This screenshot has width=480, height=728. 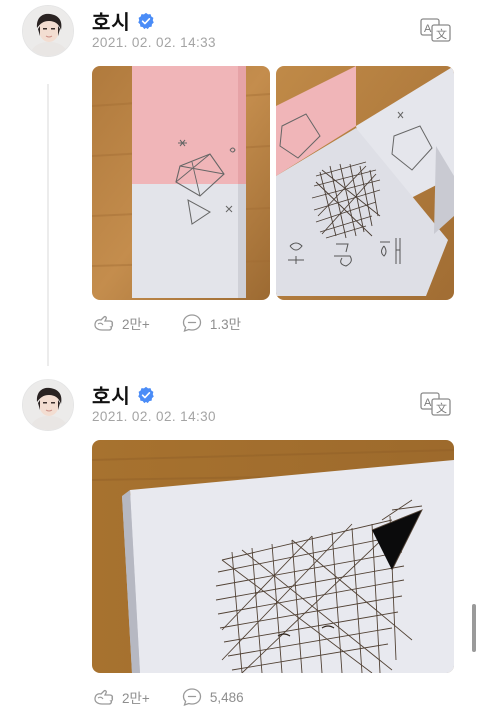 I want to click on post-timestamp: 2021. 02. 02. 14:30, so click(x=154, y=416).